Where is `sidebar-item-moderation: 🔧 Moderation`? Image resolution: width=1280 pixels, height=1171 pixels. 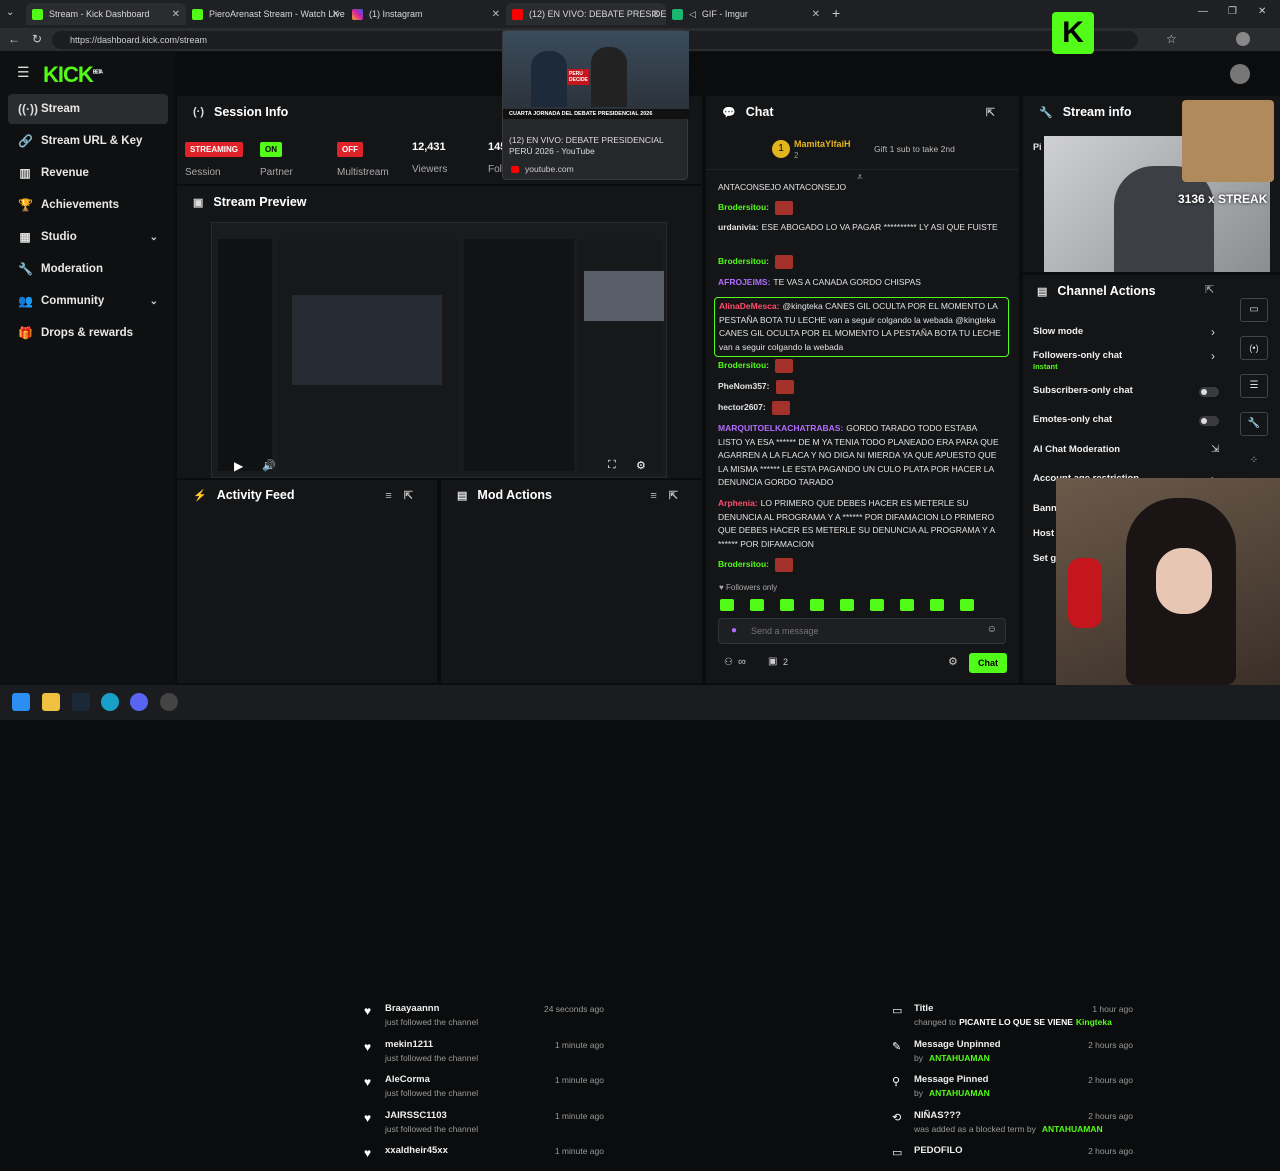 sidebar-item-moderation: 🔧 Moderation is located at coordinates (88, 269).